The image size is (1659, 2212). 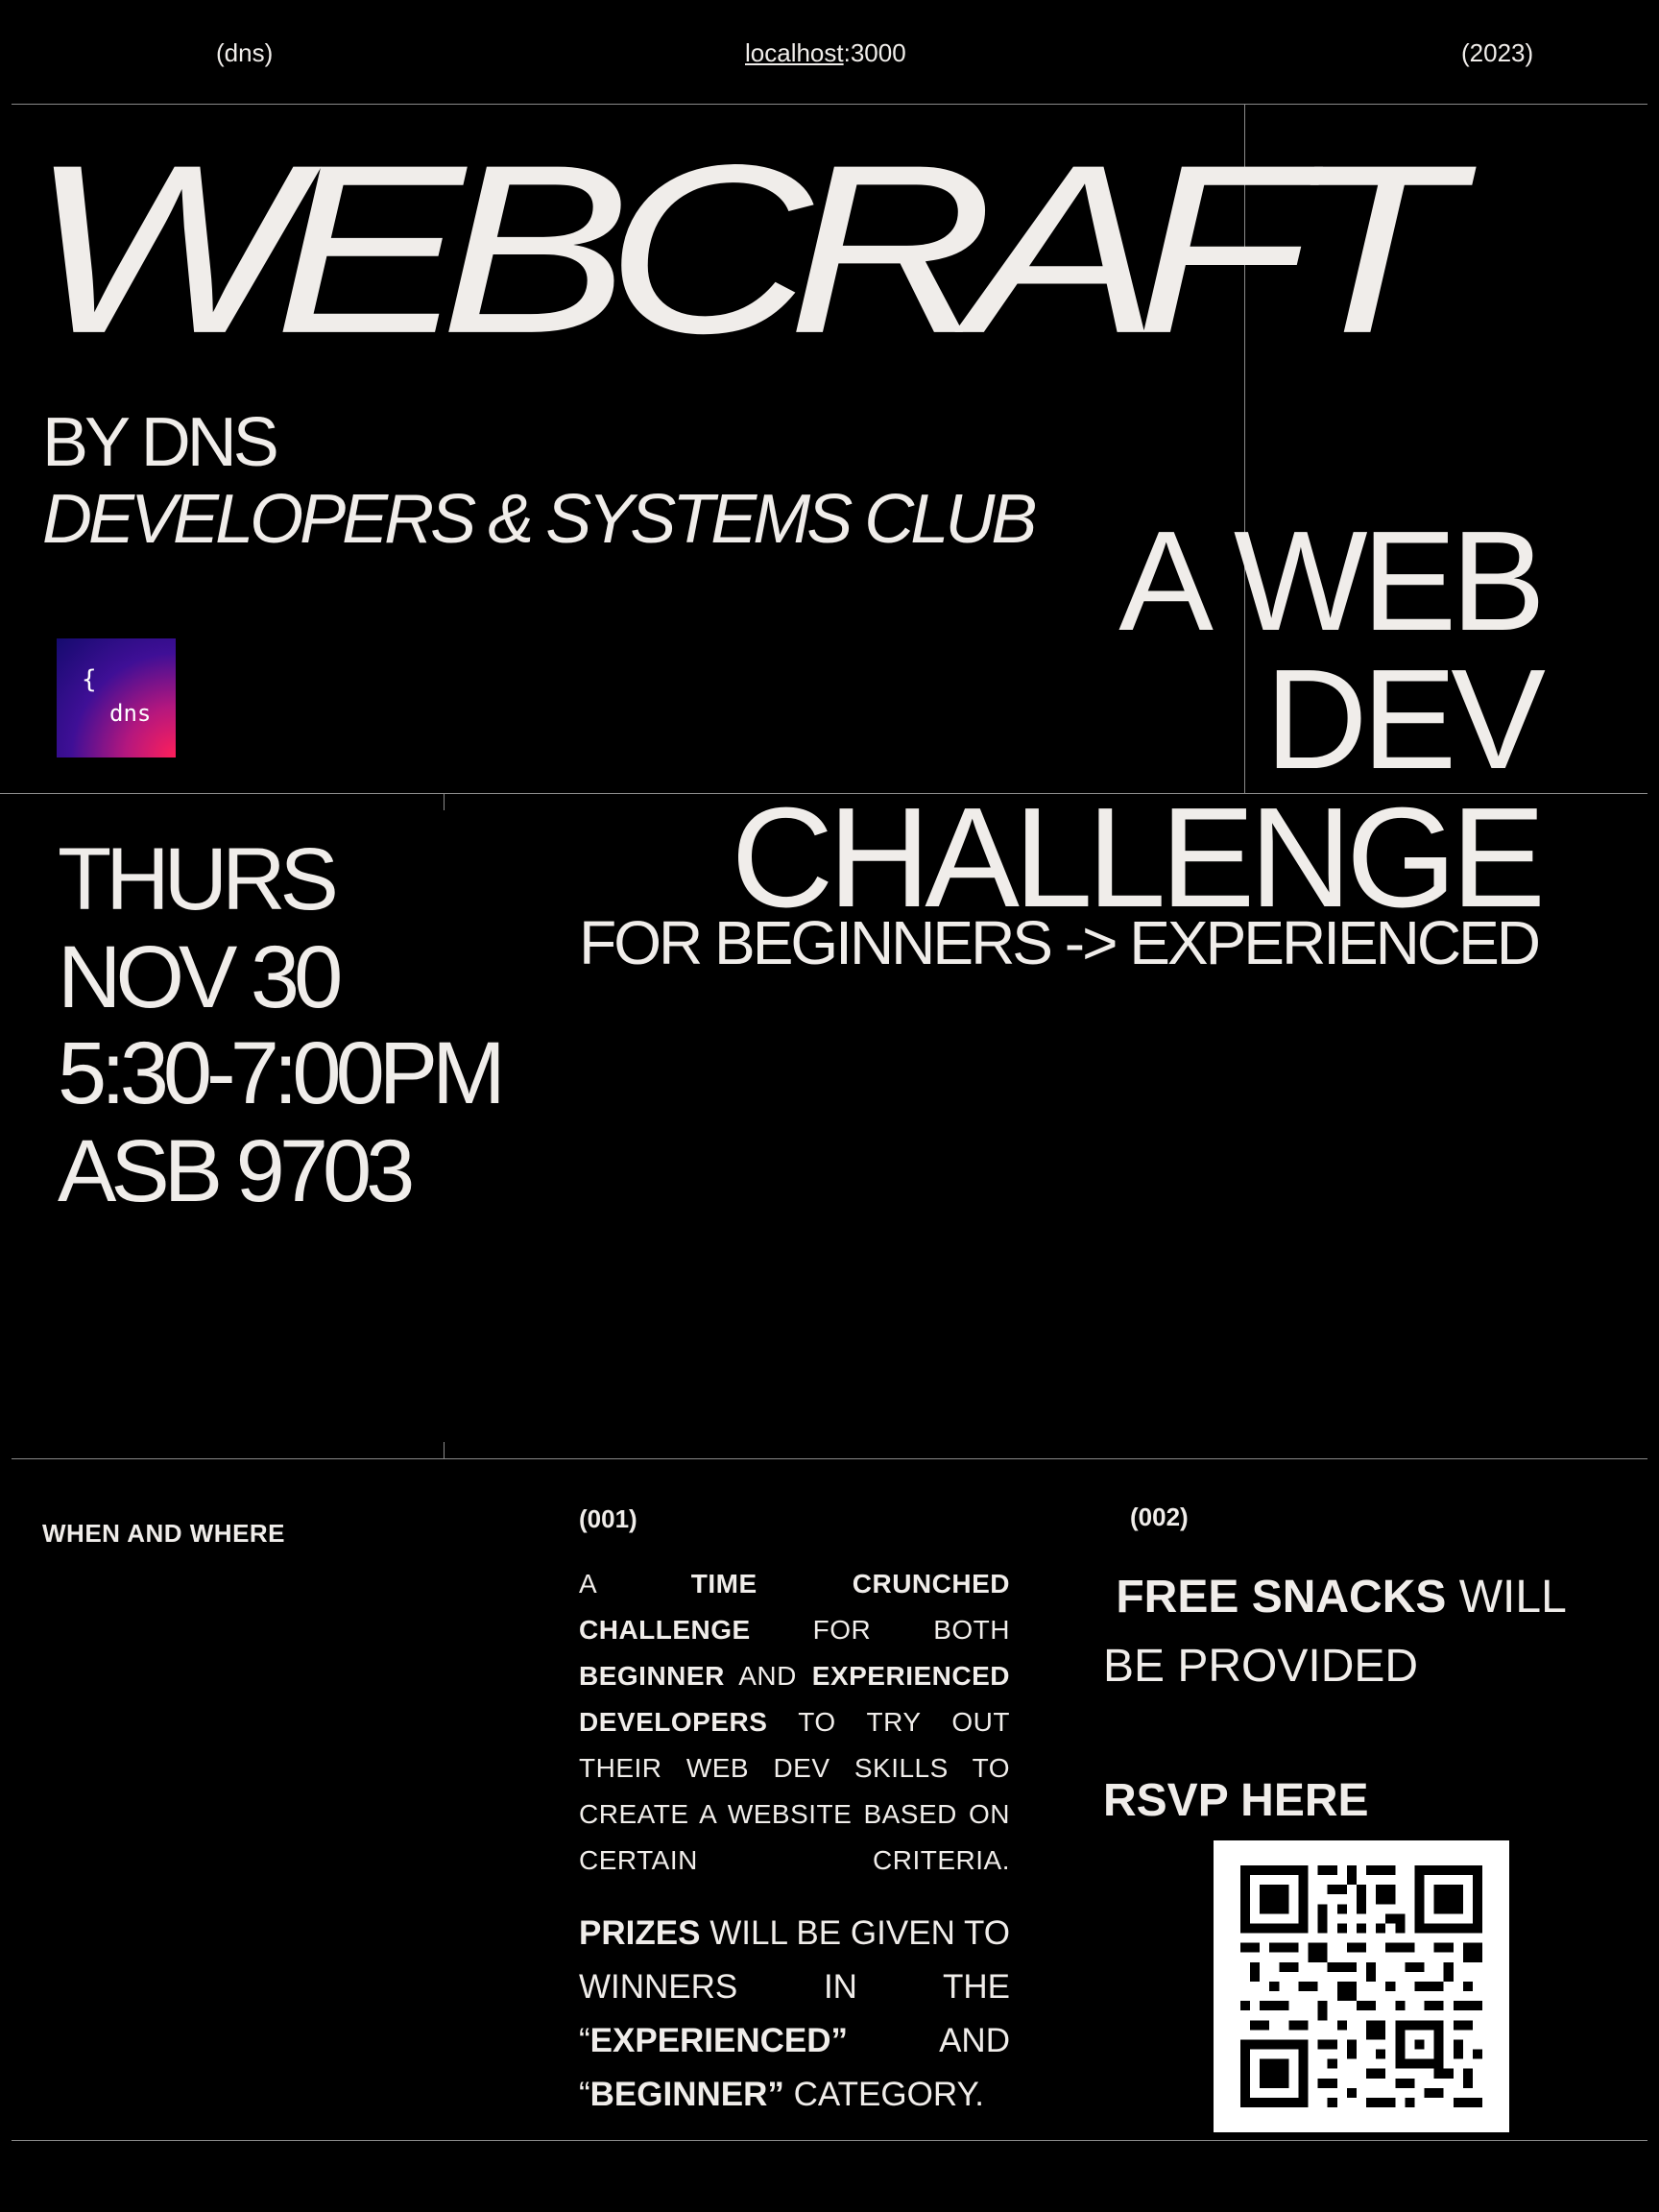 What do you see at coordinates (744, 249) in the screenshot?
I see `page-title: WEBCRAFT` at bounding box center [744, 249].